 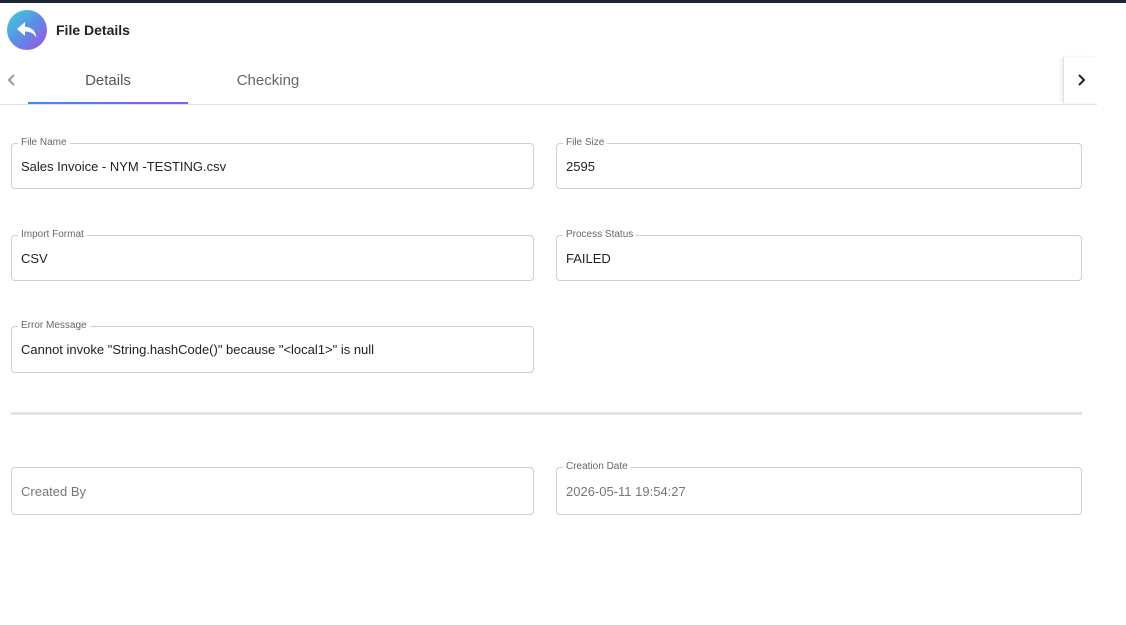 I want to click on top-bar, so click(x=563, y=1).